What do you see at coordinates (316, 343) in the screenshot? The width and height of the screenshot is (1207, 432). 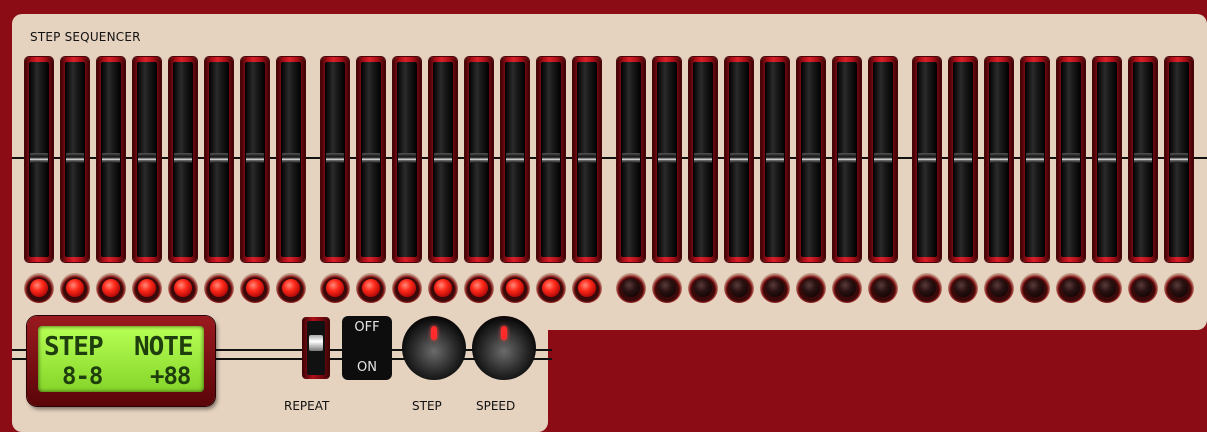 I see `toggle-lever` at bounding box center [316, 343].